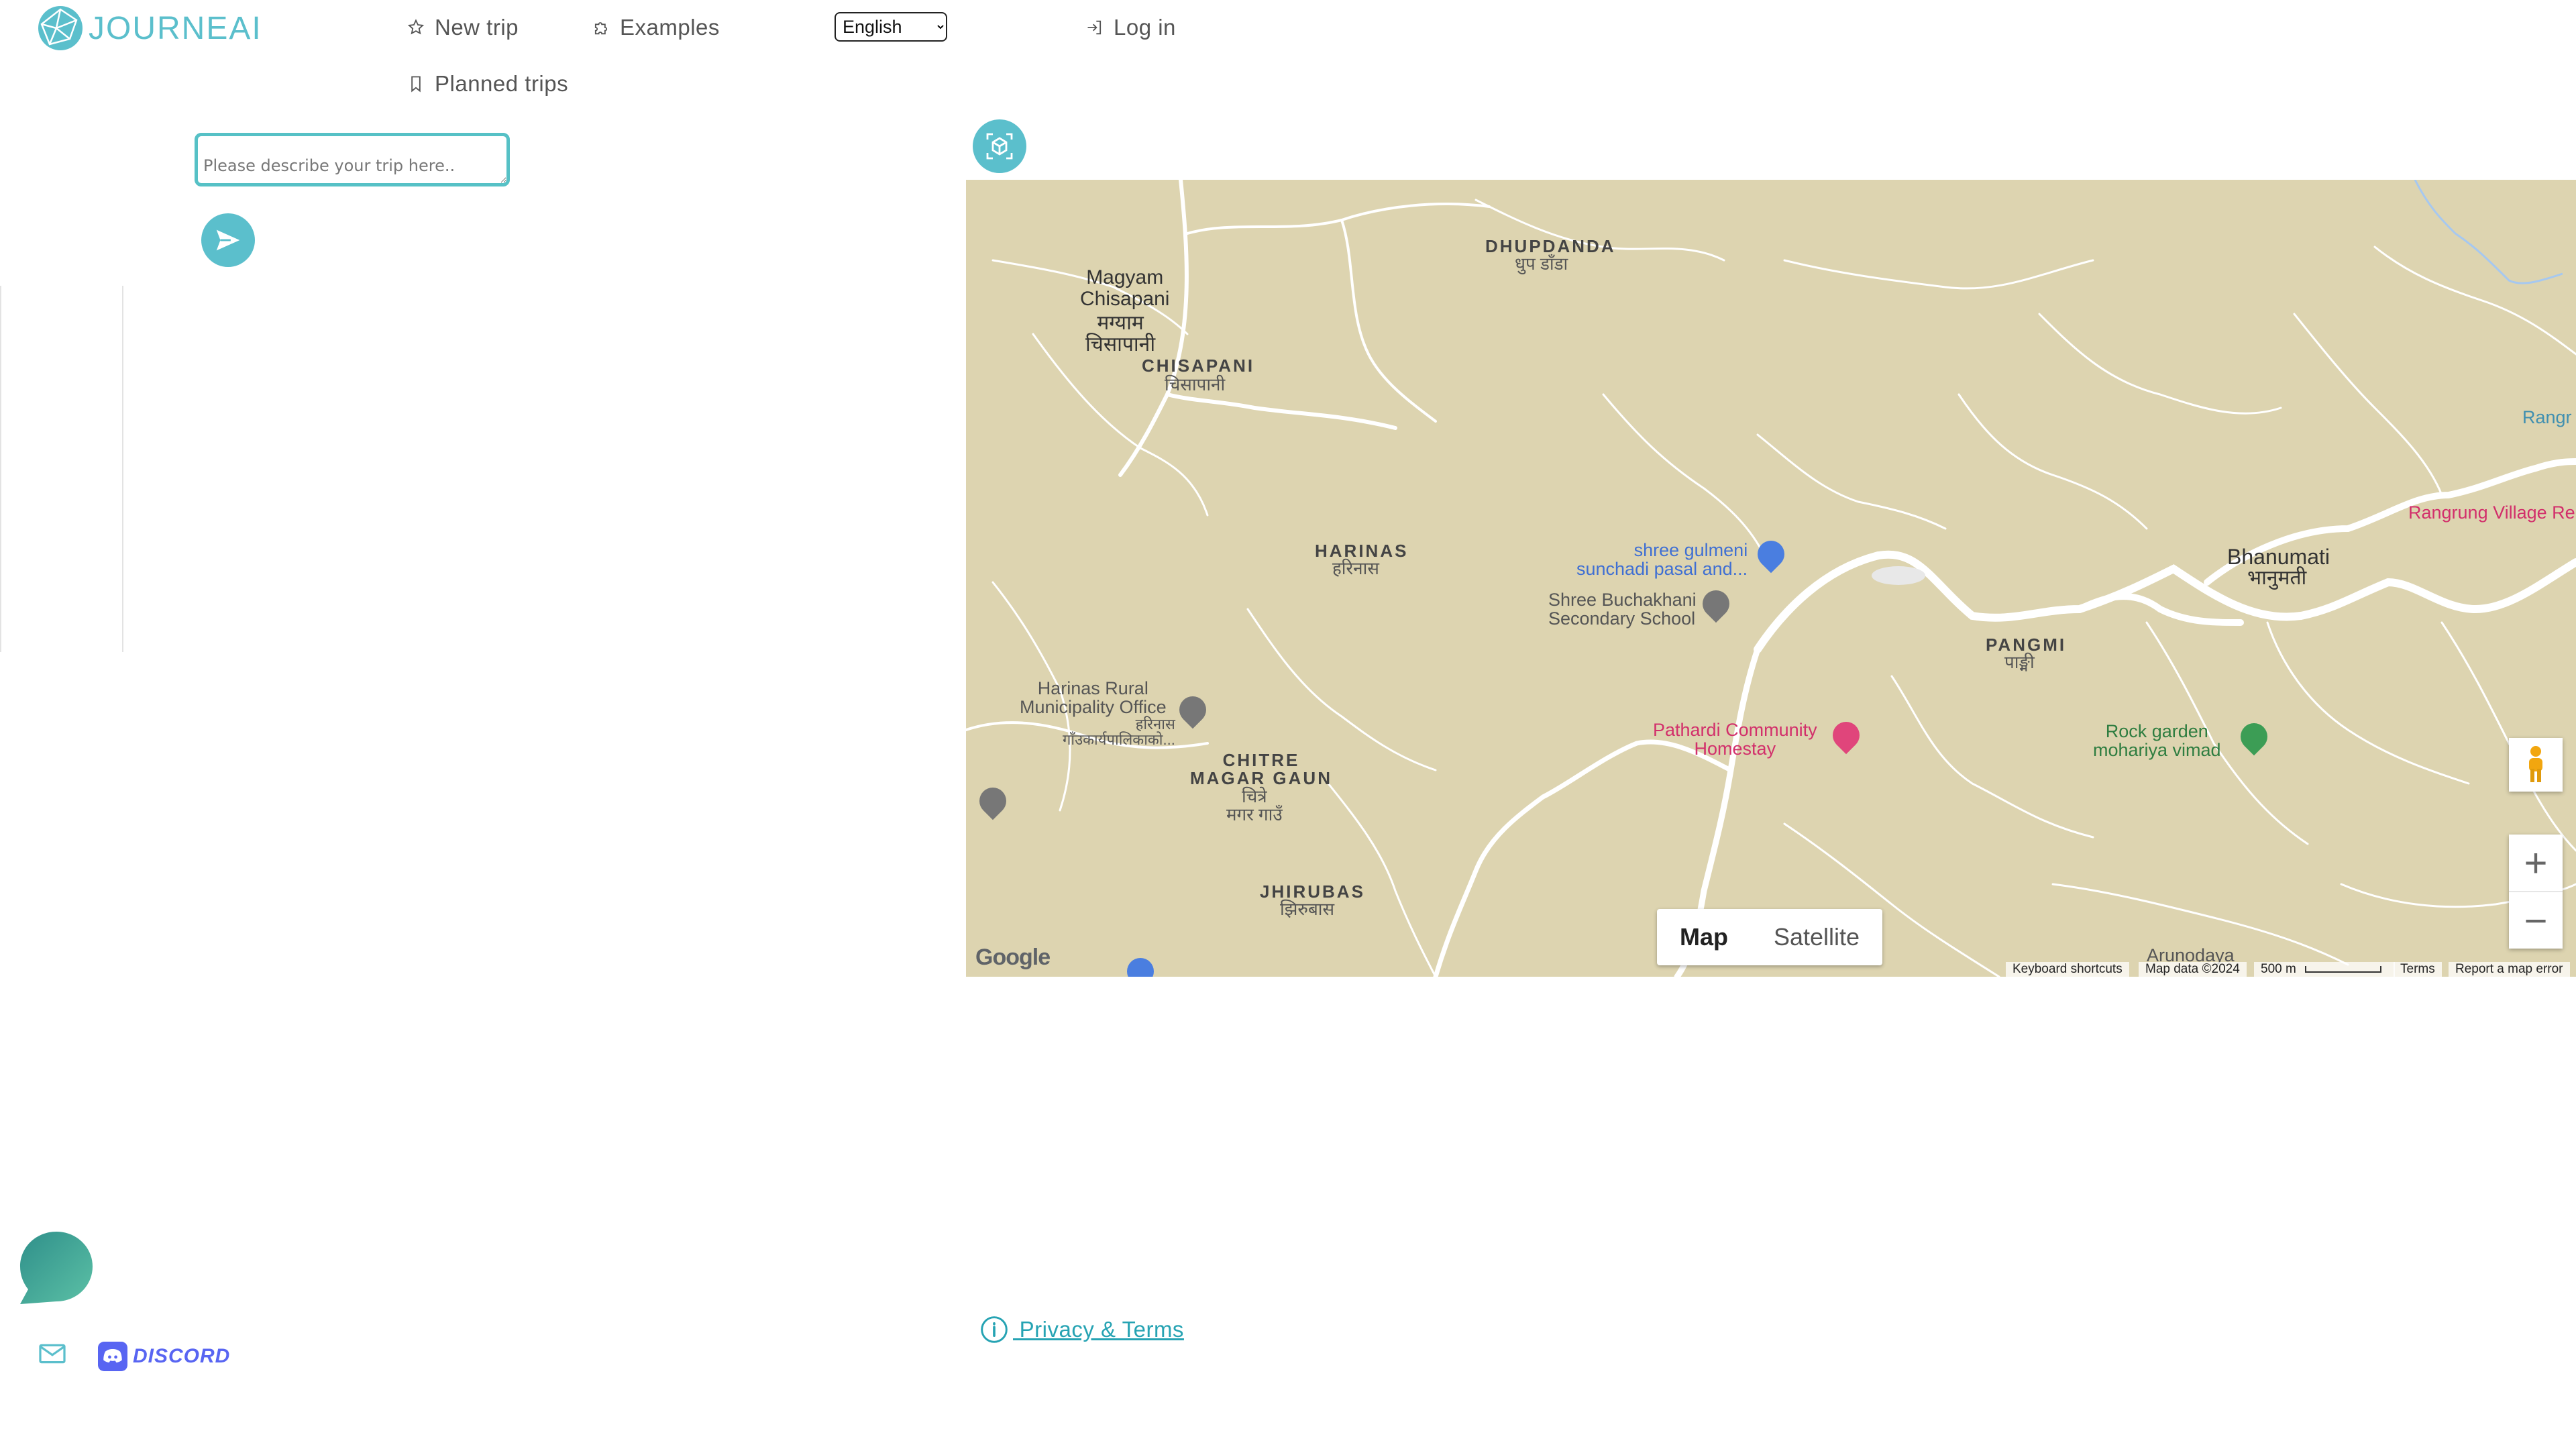 The height and width of the screenshot is (1449, 2576). I want to click on label-magyam-dev: मग्याम चिसापानी, so click(1120, 334).